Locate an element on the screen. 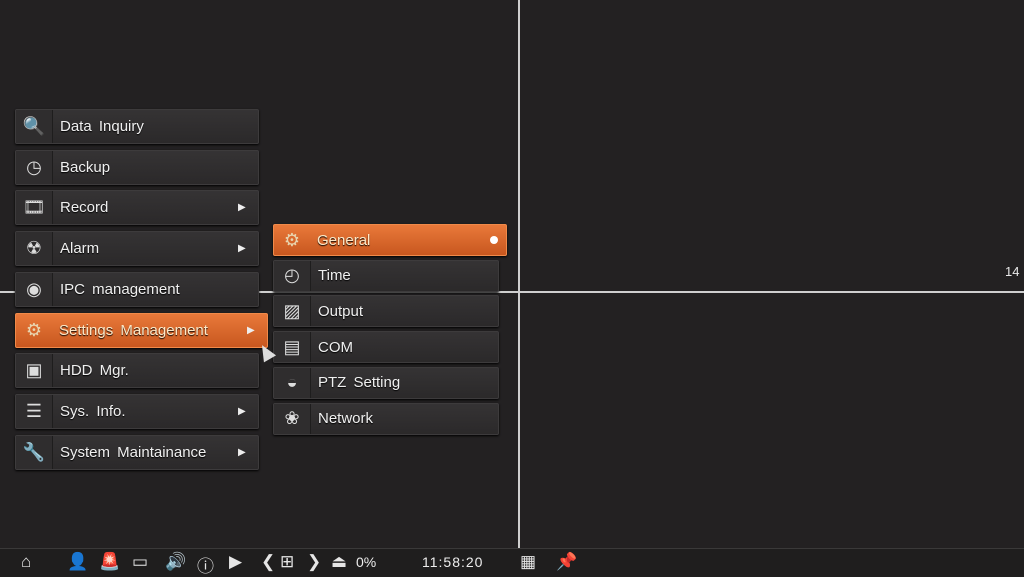 This screenshot has width=1024, height=577. hdd-icon: ▣ is located at coordinates (34, 371).